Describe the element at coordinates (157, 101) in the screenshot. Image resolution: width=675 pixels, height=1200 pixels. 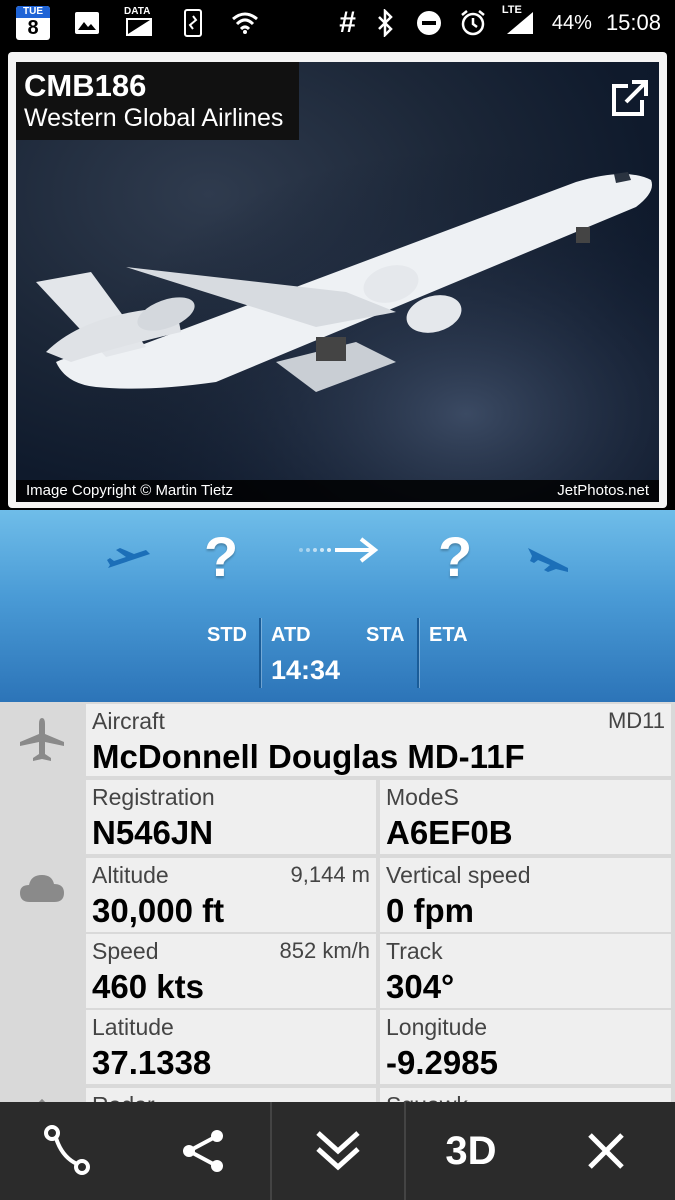
I see `flight-title-box: CMB186 Western Global Airlines` at that location.